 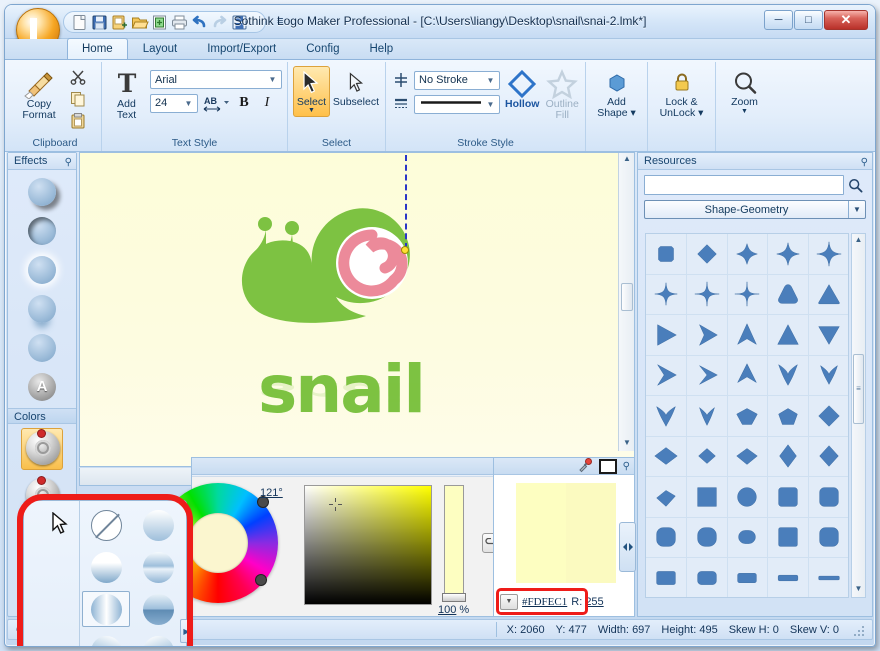 What do you see at coordinates (158, 639) in the screenshot?
I see `gradient-linear-diag-right` at bounding box center [158, 639].